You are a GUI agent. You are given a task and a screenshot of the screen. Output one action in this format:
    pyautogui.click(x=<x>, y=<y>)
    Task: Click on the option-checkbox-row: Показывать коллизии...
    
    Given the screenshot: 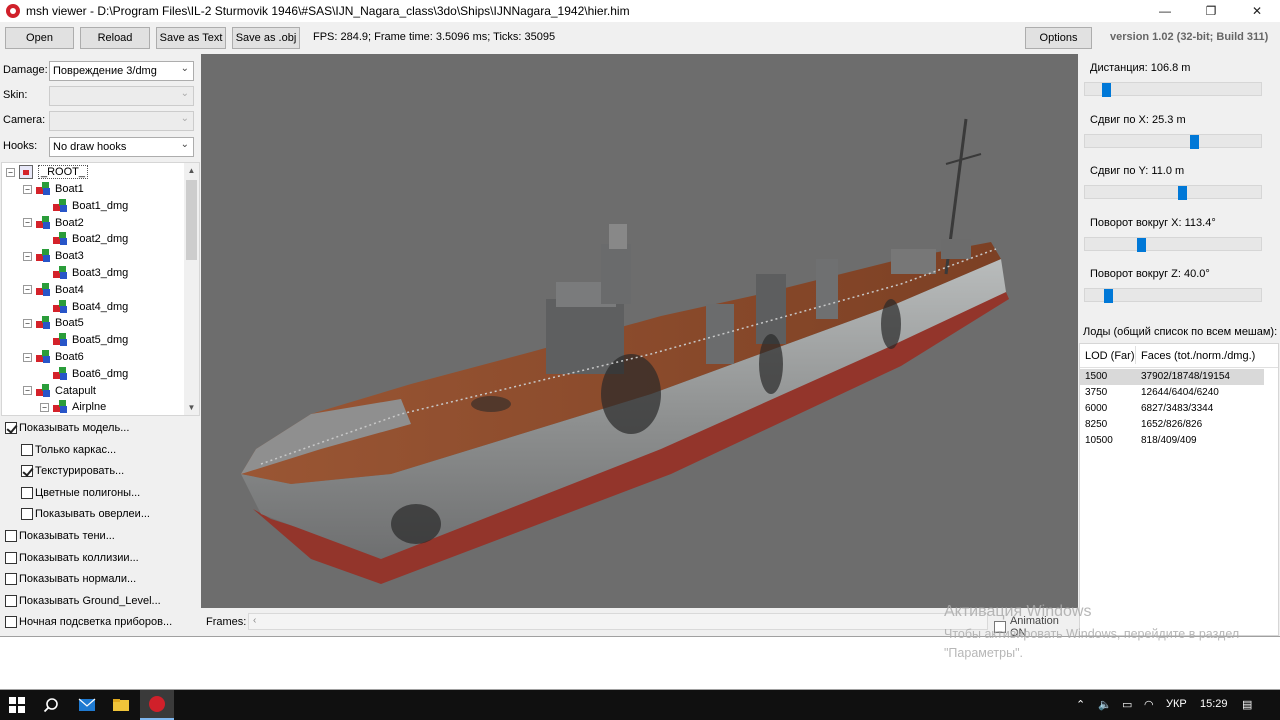 What is the action you would take?
    pyautogui.click(x=72, y=558)
    